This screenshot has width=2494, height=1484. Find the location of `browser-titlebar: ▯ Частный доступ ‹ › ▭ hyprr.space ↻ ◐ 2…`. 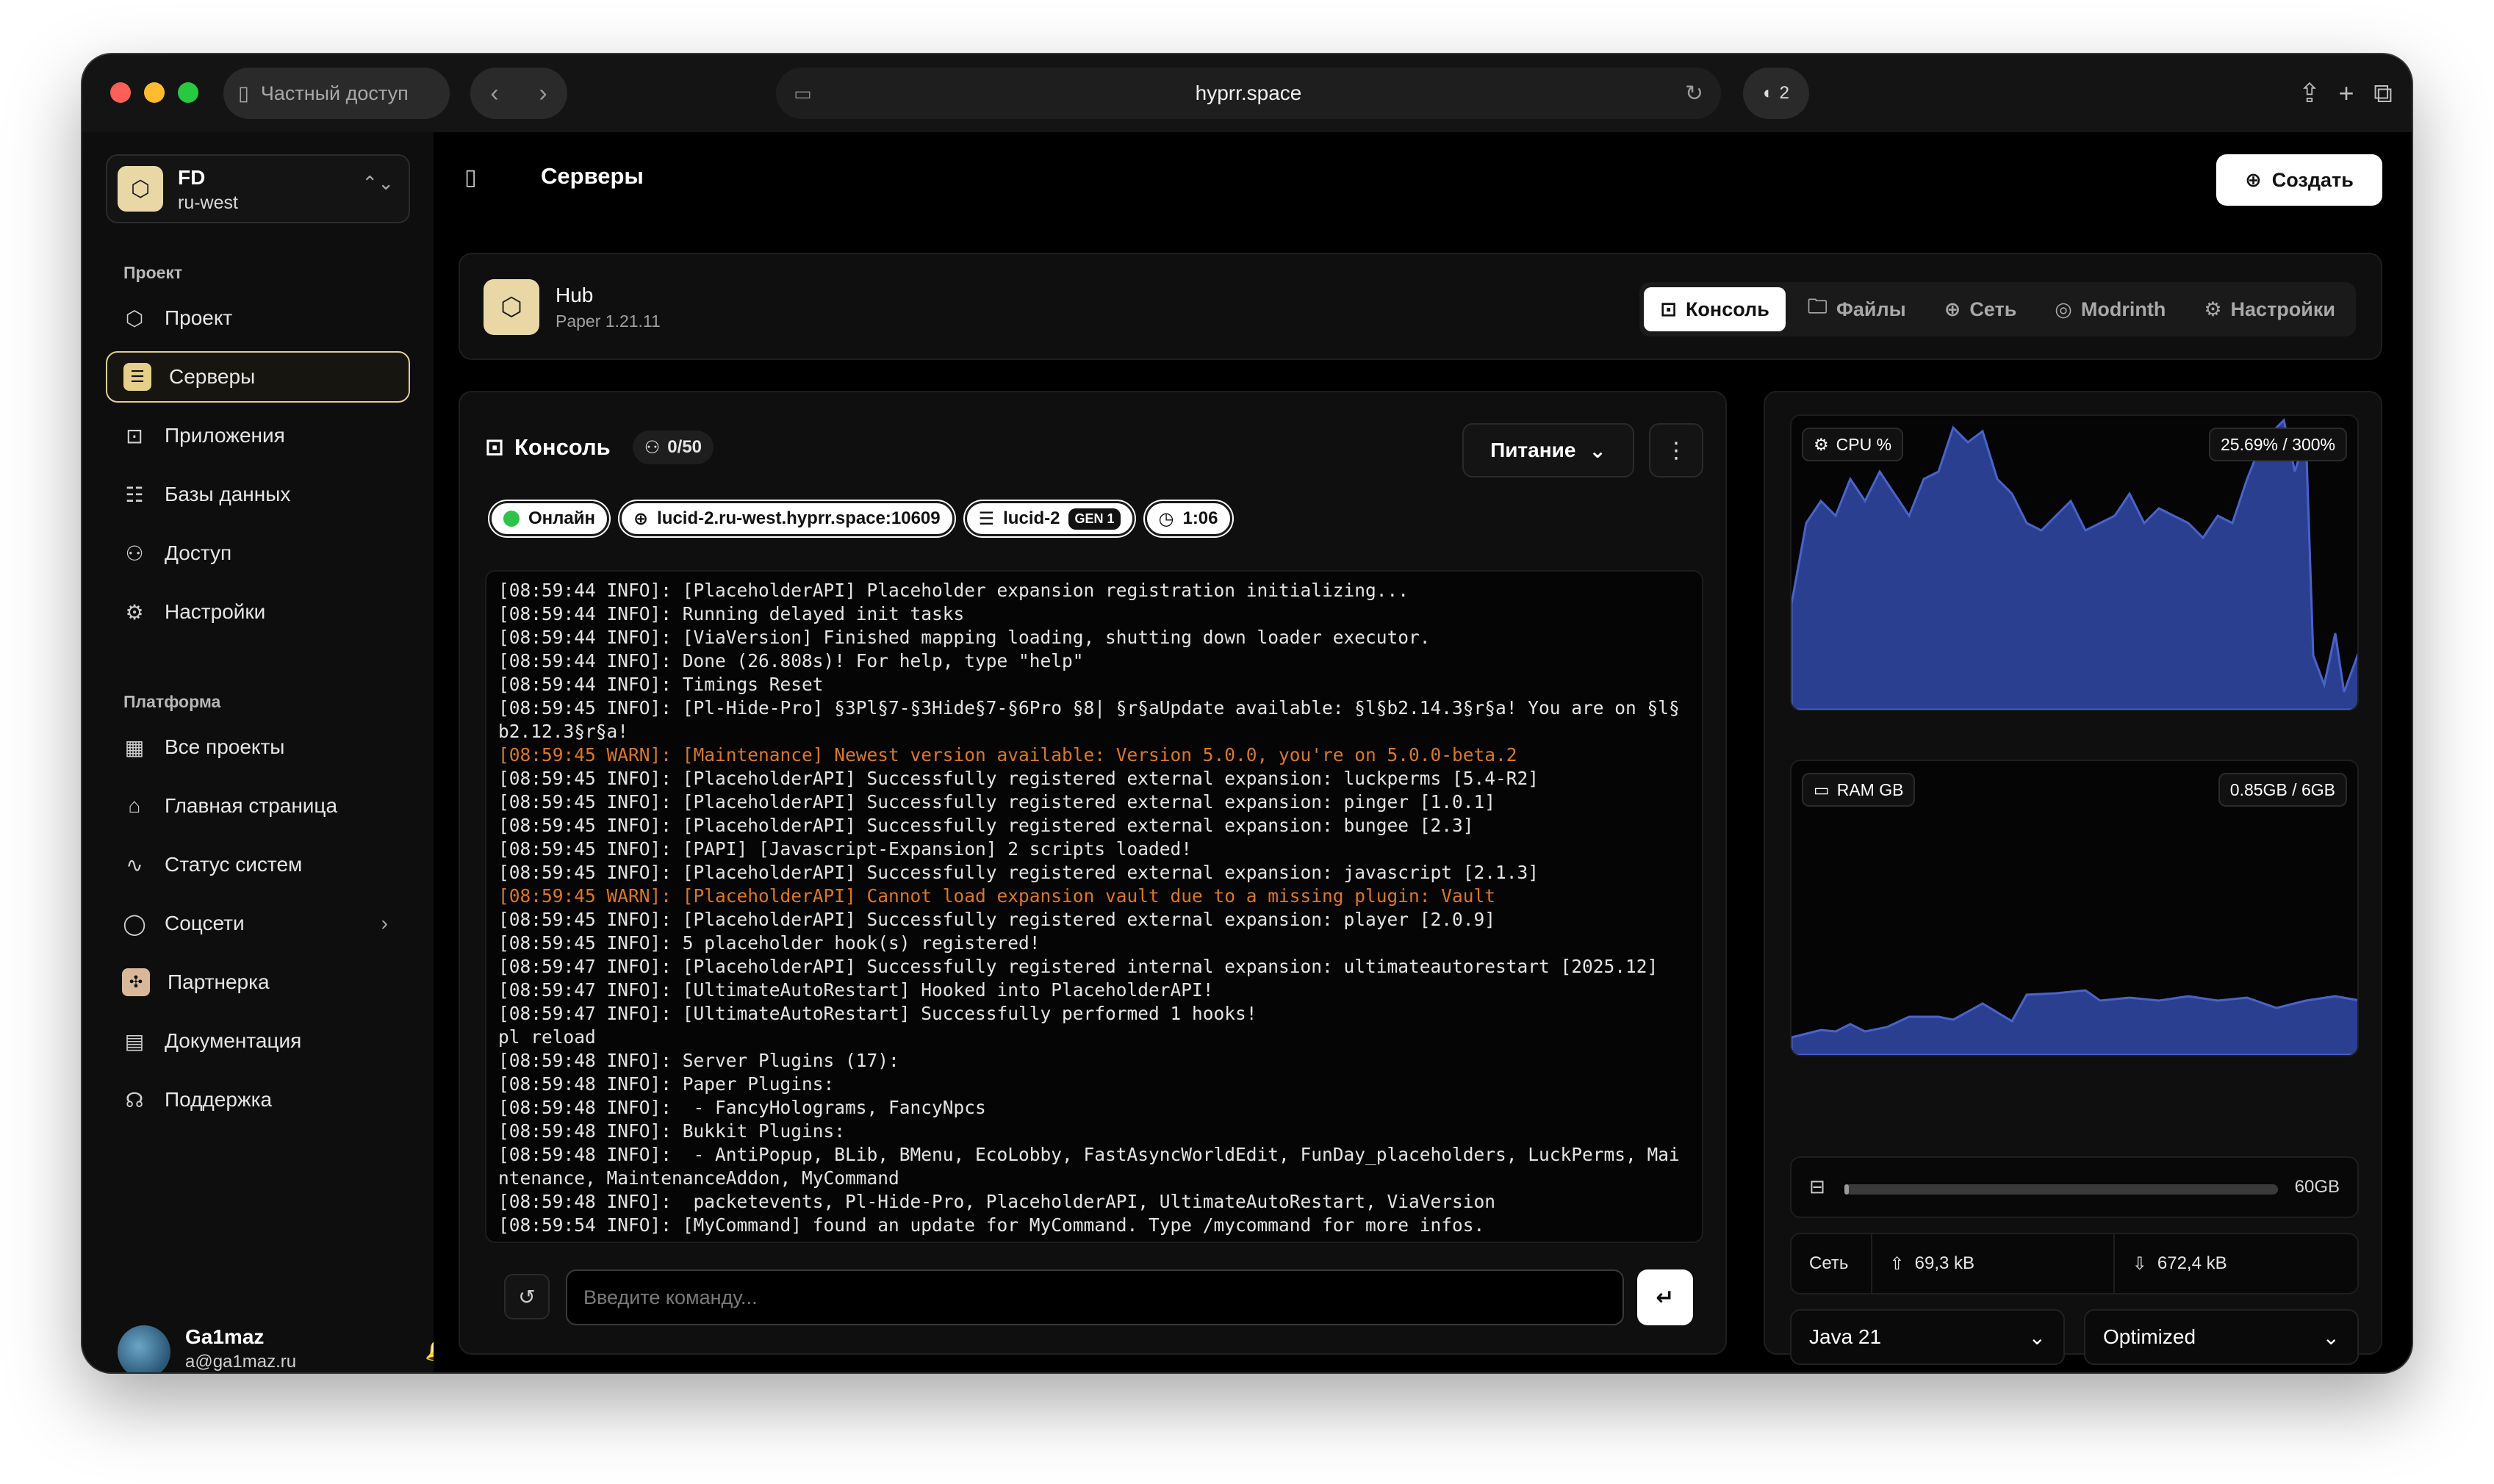

browser-titlebar: ▯ Частный доступ ‹ › ▭ hyprr.space ↻ ◐ 2… is located at coordinates (1247, 93).